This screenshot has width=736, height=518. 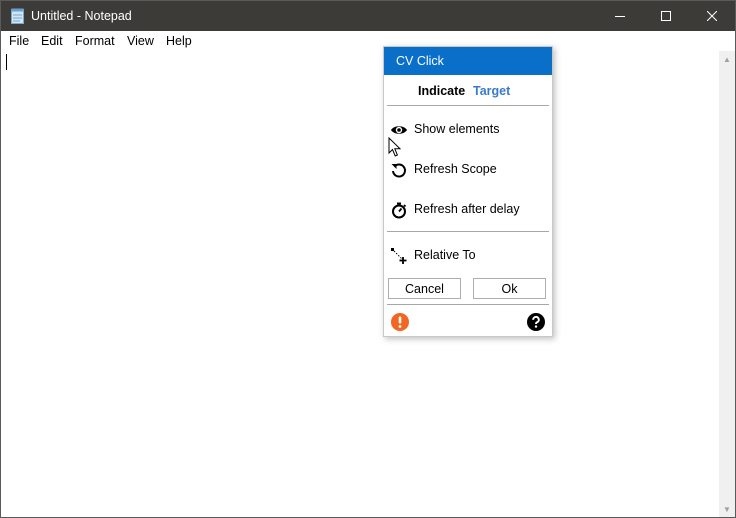 I want to click on menu-edit: Edit, so click(x=52, y=41).